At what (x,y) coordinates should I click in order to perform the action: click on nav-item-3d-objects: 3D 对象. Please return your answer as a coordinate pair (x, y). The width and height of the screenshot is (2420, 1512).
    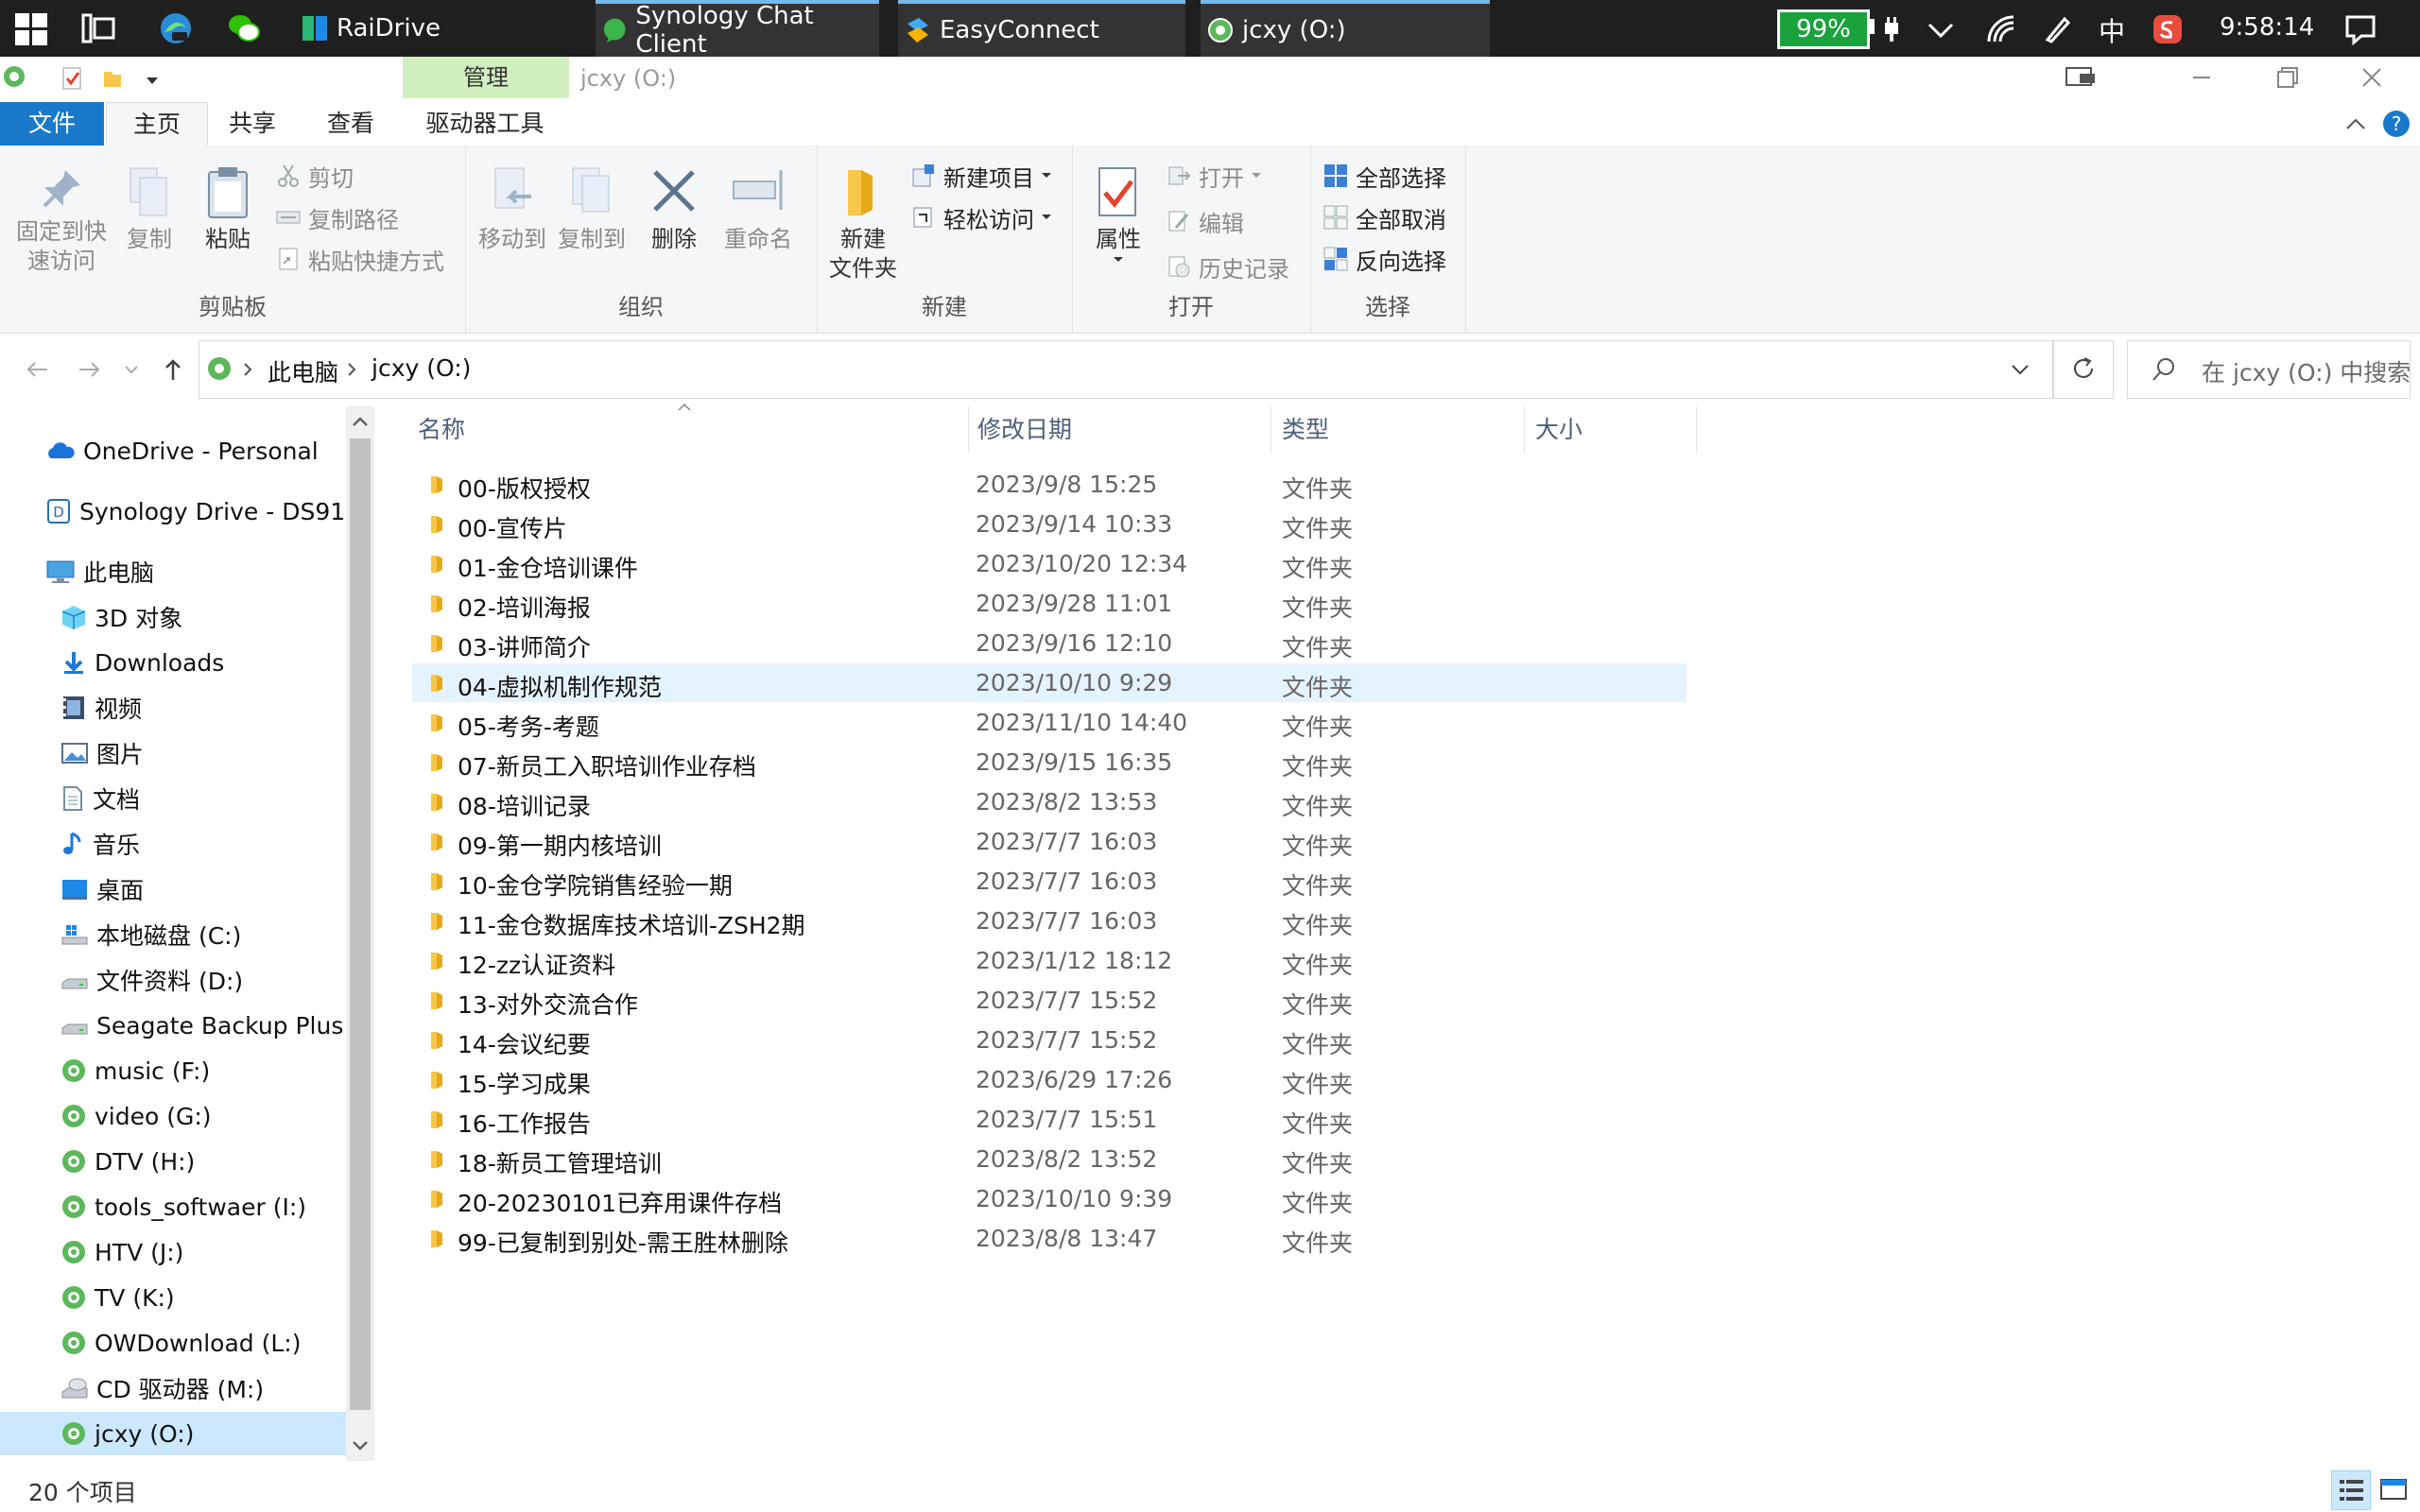
    Looking at the image, I should click on (175, 617).